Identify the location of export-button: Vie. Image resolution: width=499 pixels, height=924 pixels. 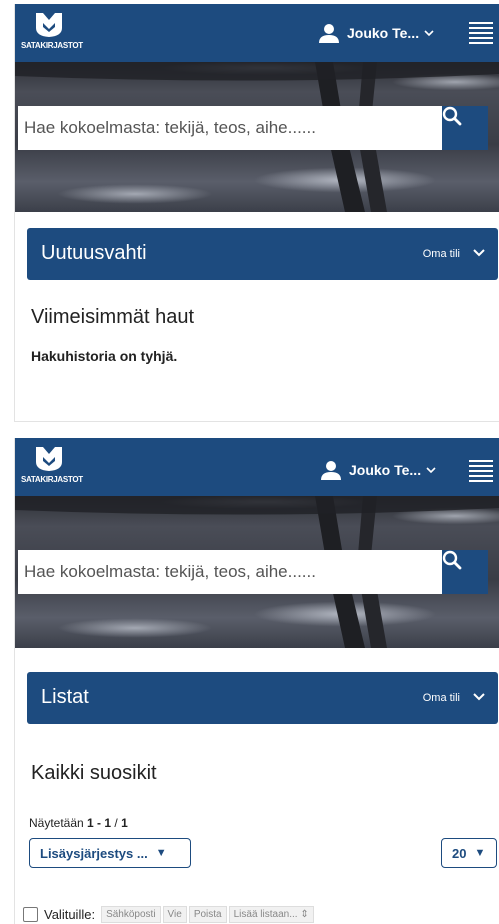
(174, 914).